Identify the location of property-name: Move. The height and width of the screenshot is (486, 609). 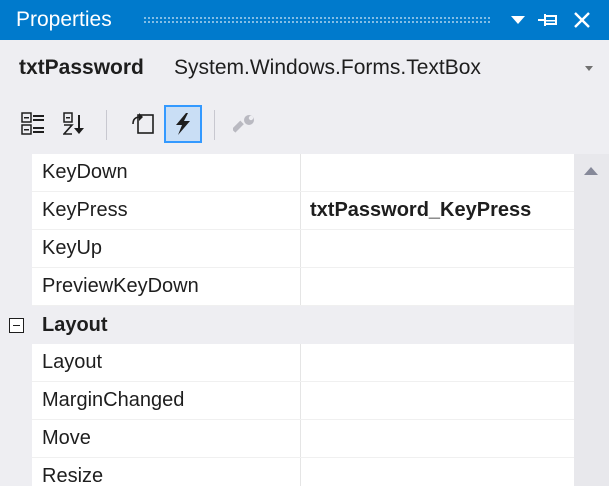
(66, 438).